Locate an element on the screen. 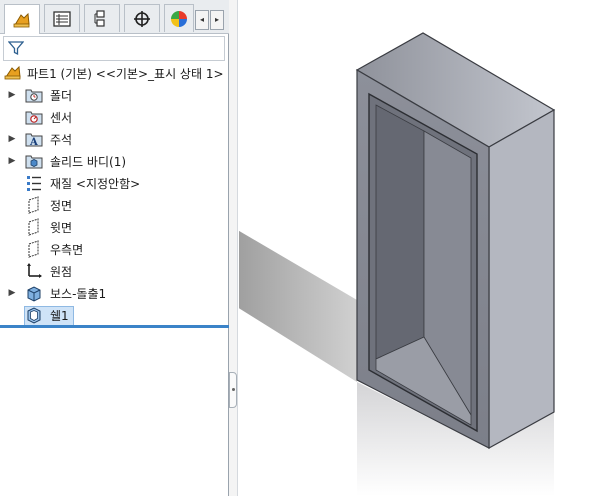  tree-item-front-plane: 정면 is located at coordinates (114, 205).